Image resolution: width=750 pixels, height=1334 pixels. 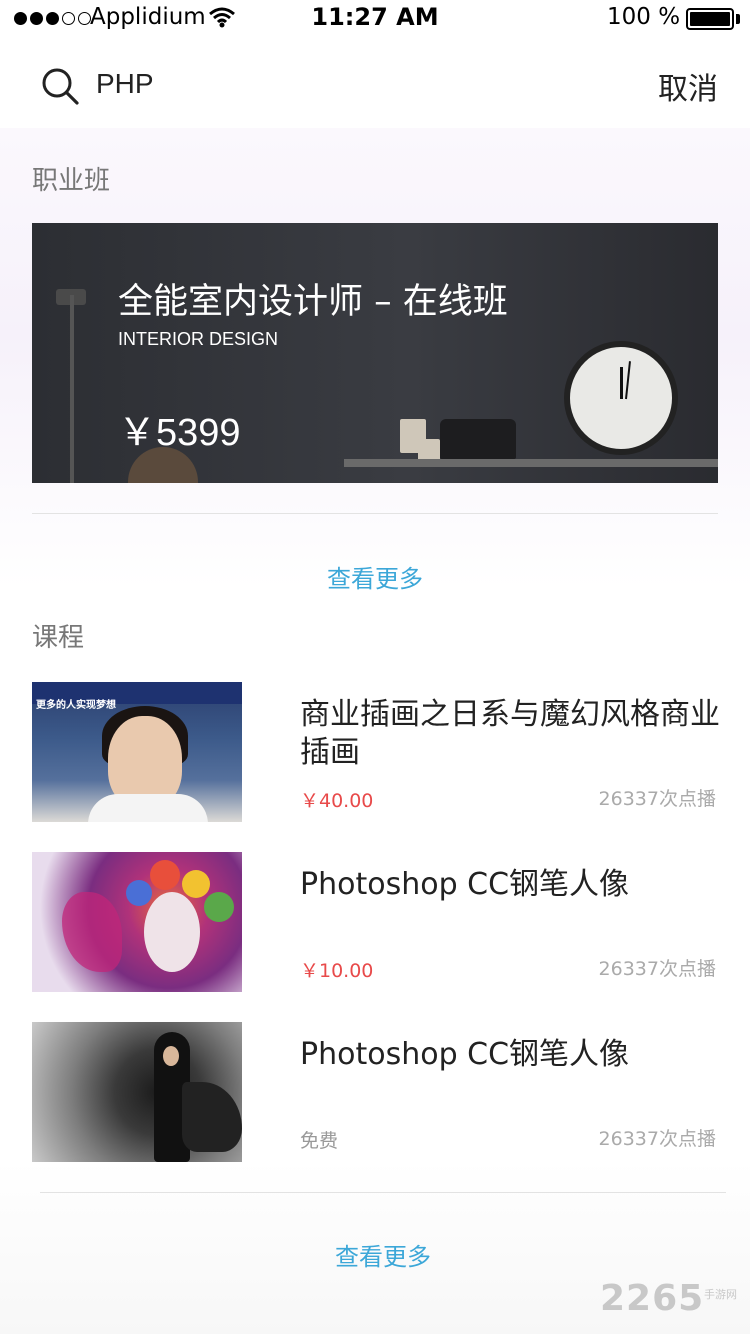 What do you see at coordinates (375, 1092) in the screenshot?
I see `course-item: Photoshop CC钢笔人像 免费 26337次点播` at bounding box center [375, 1092].